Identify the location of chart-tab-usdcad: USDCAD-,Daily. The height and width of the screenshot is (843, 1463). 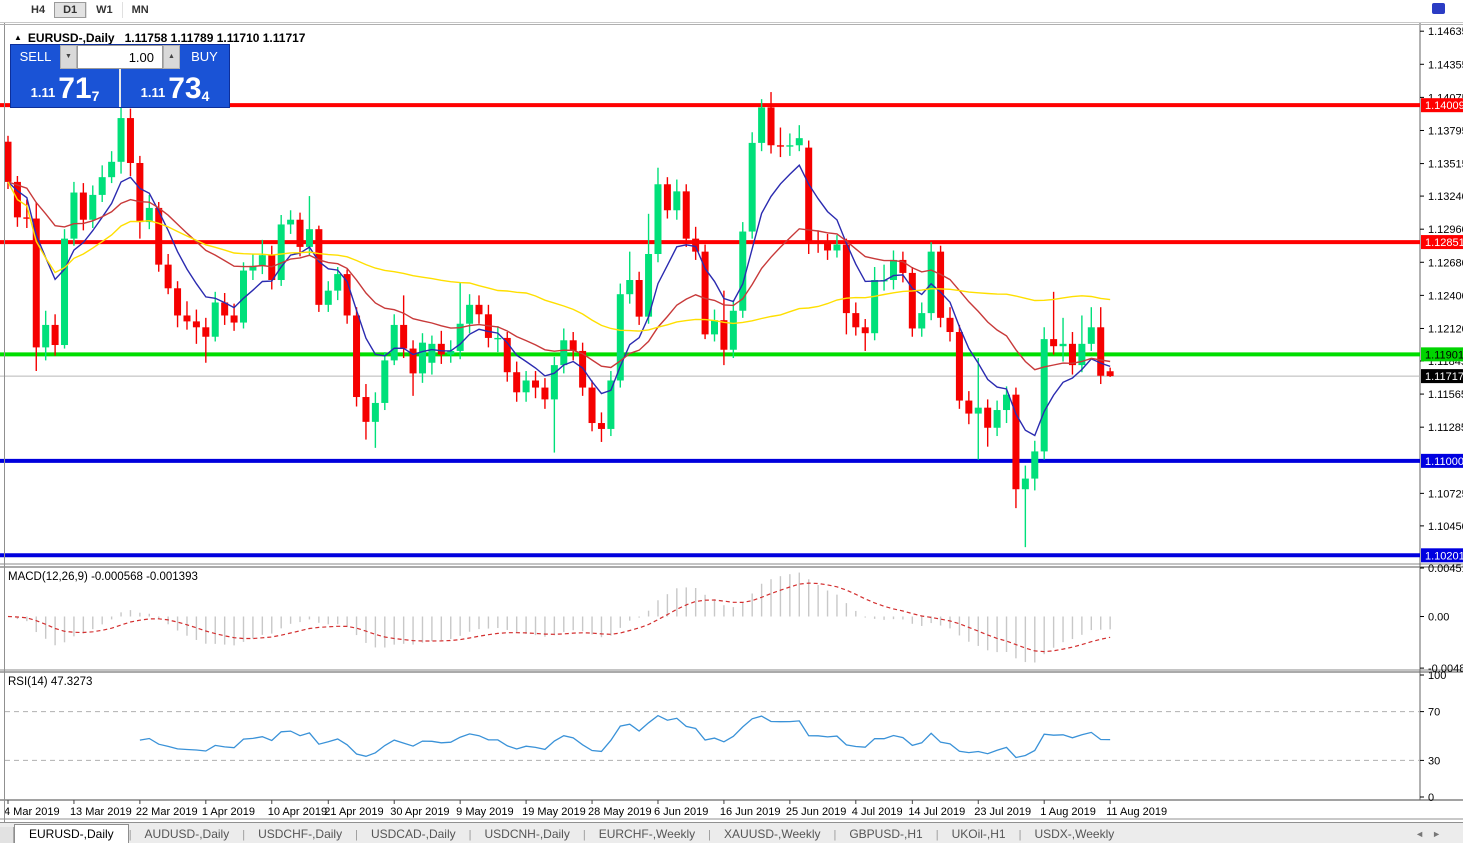
(413, 834).